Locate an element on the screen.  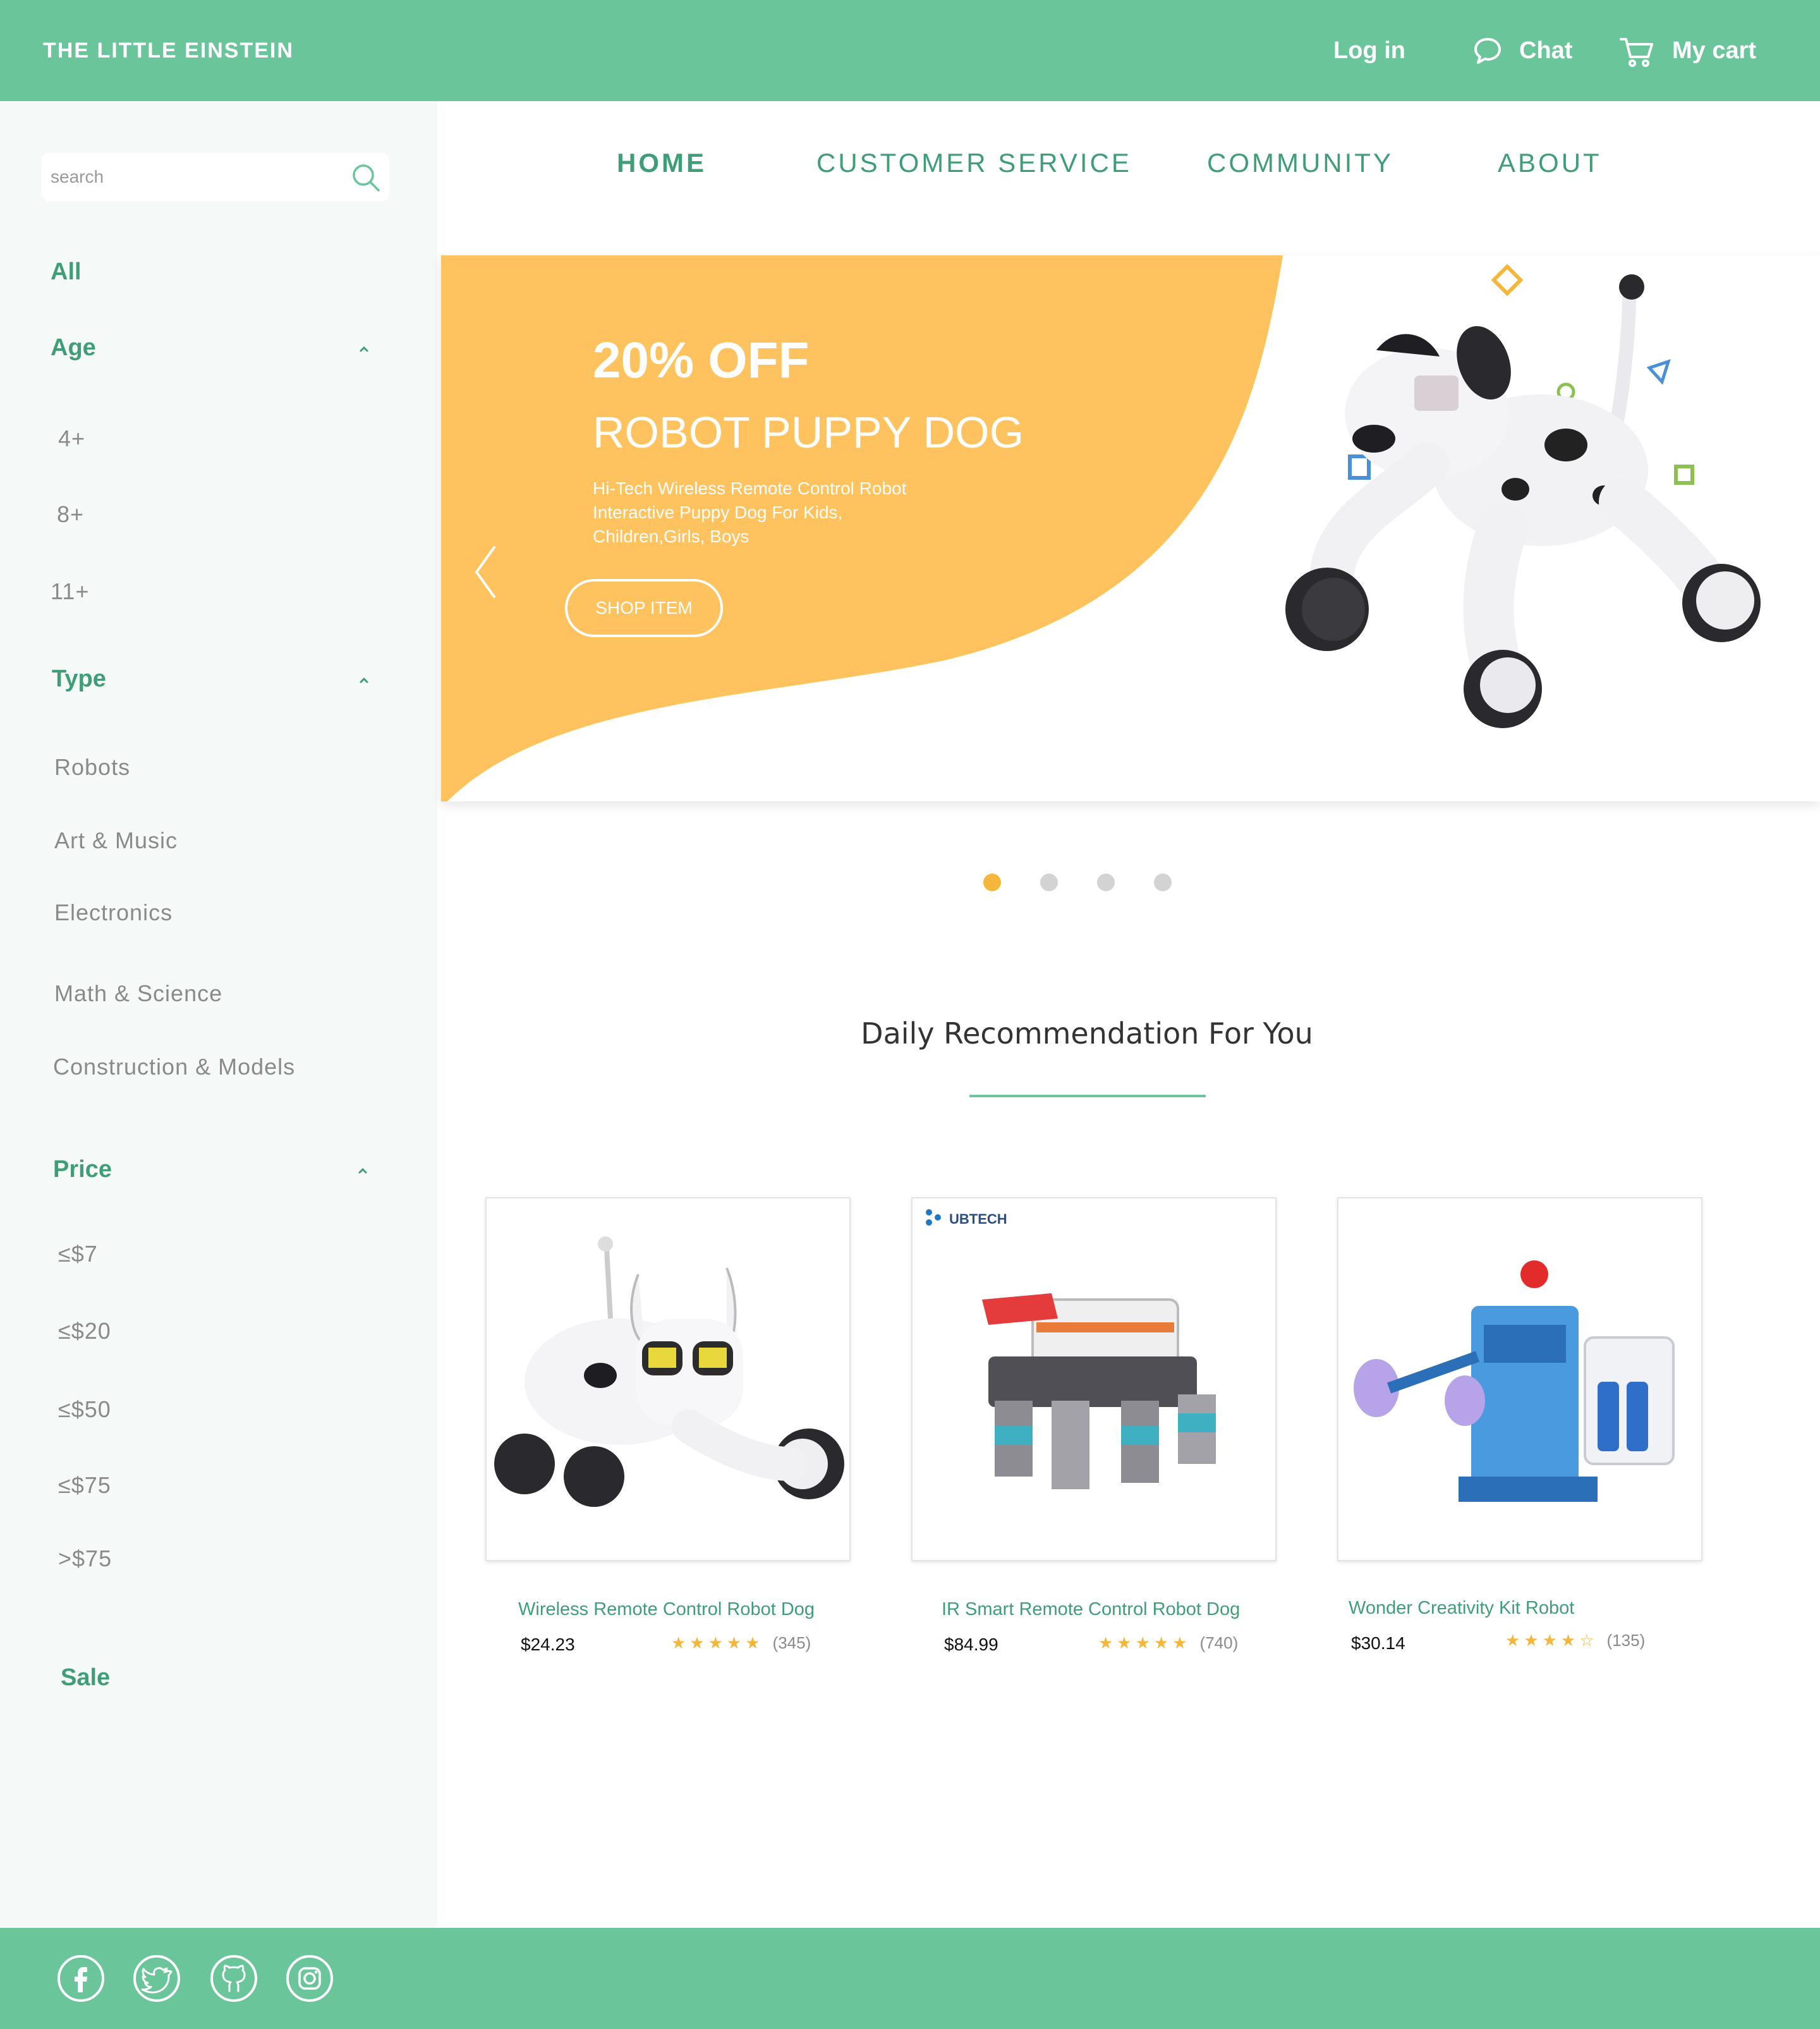
filter-type-item: Electronics is located at coordinates (113, 912).